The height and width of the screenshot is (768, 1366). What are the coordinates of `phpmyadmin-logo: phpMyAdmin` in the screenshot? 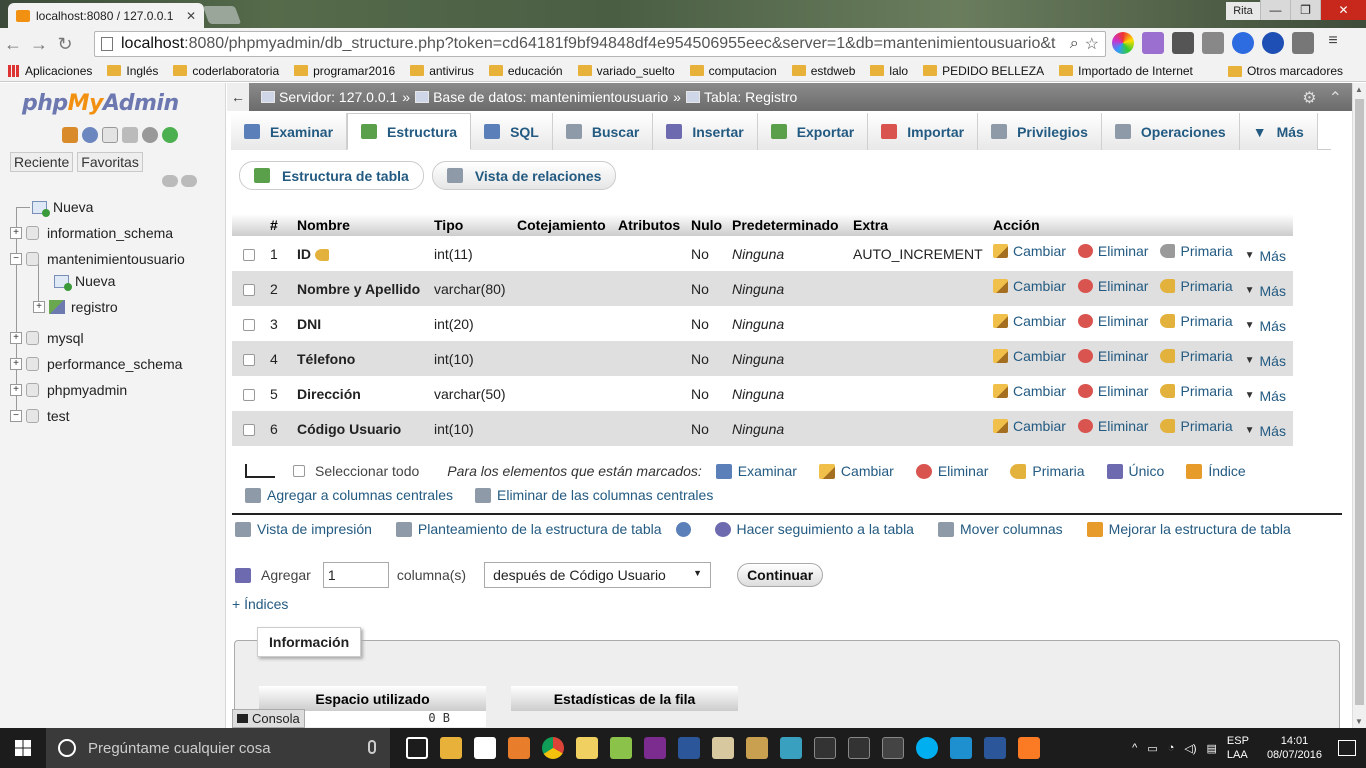 It's located at (100, 103).